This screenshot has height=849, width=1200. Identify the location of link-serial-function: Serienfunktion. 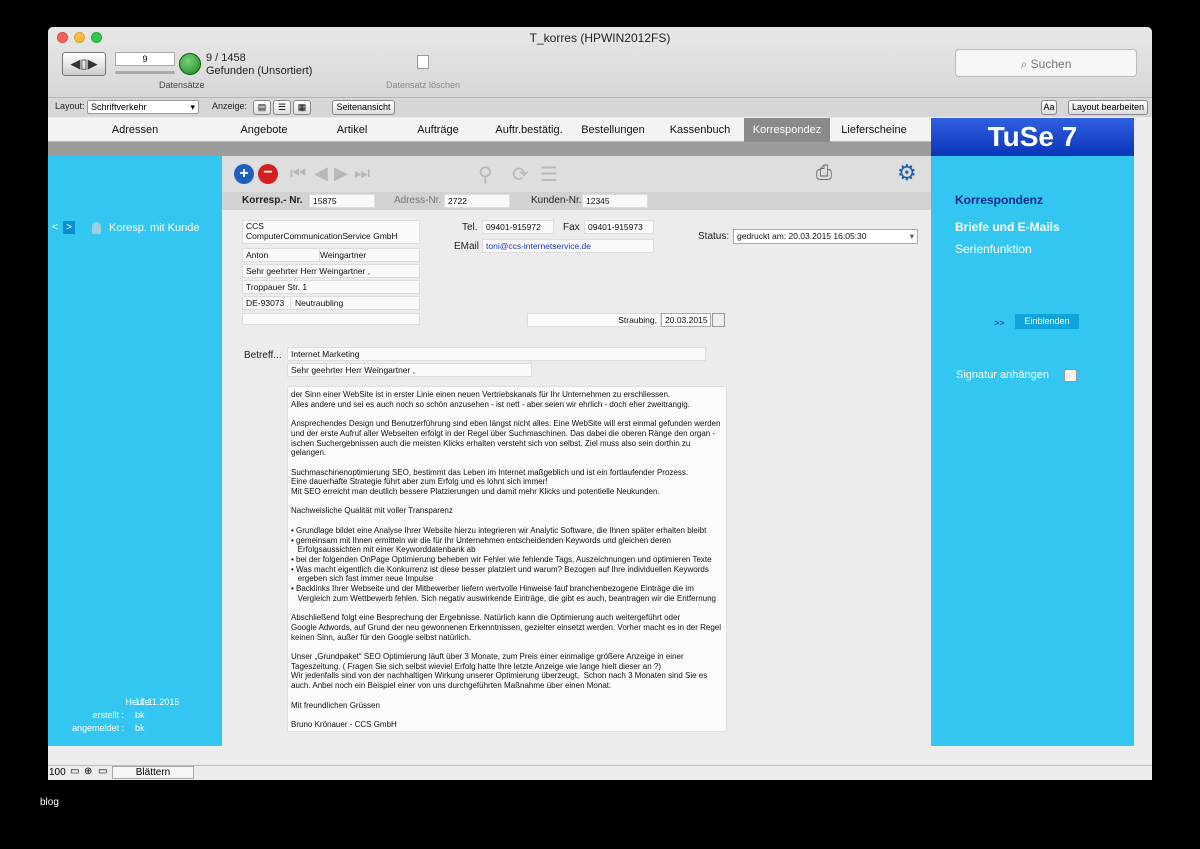
(993, 249).